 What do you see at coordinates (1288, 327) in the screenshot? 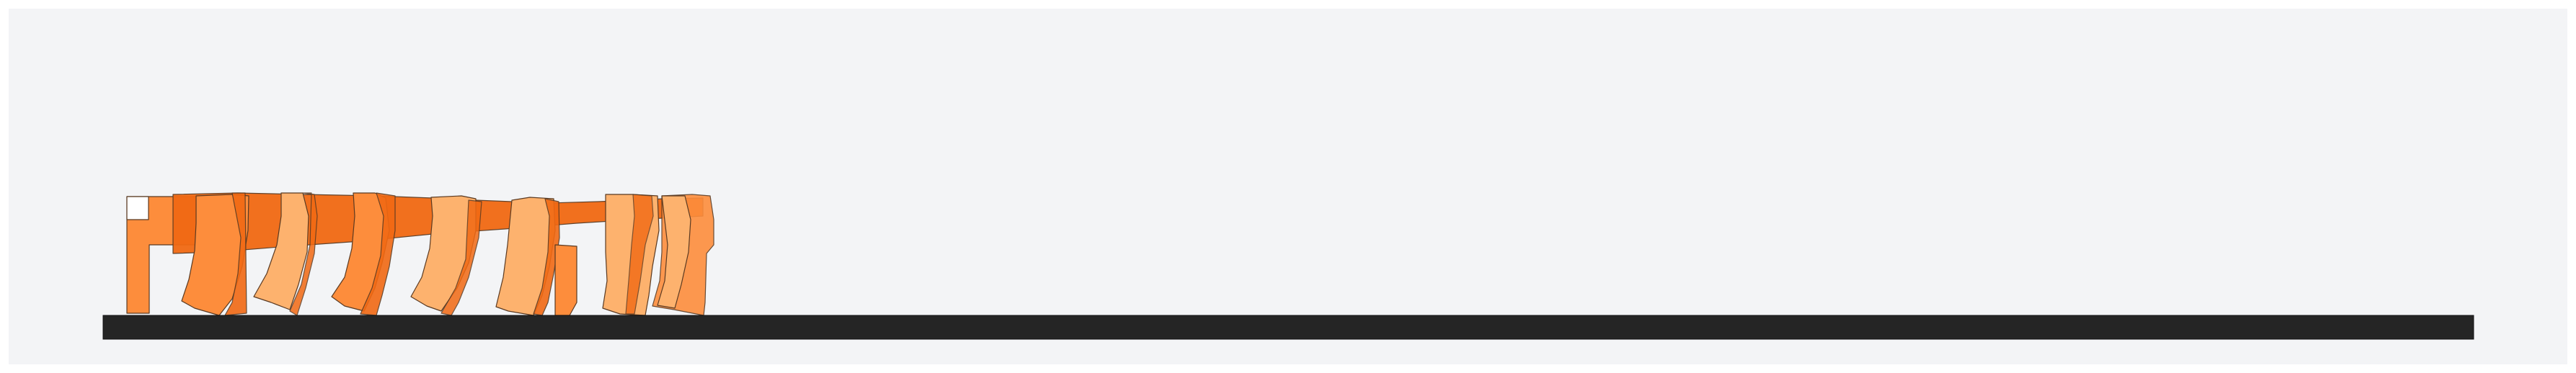
I see `ground-bar` at bounding box center [1288, 327].